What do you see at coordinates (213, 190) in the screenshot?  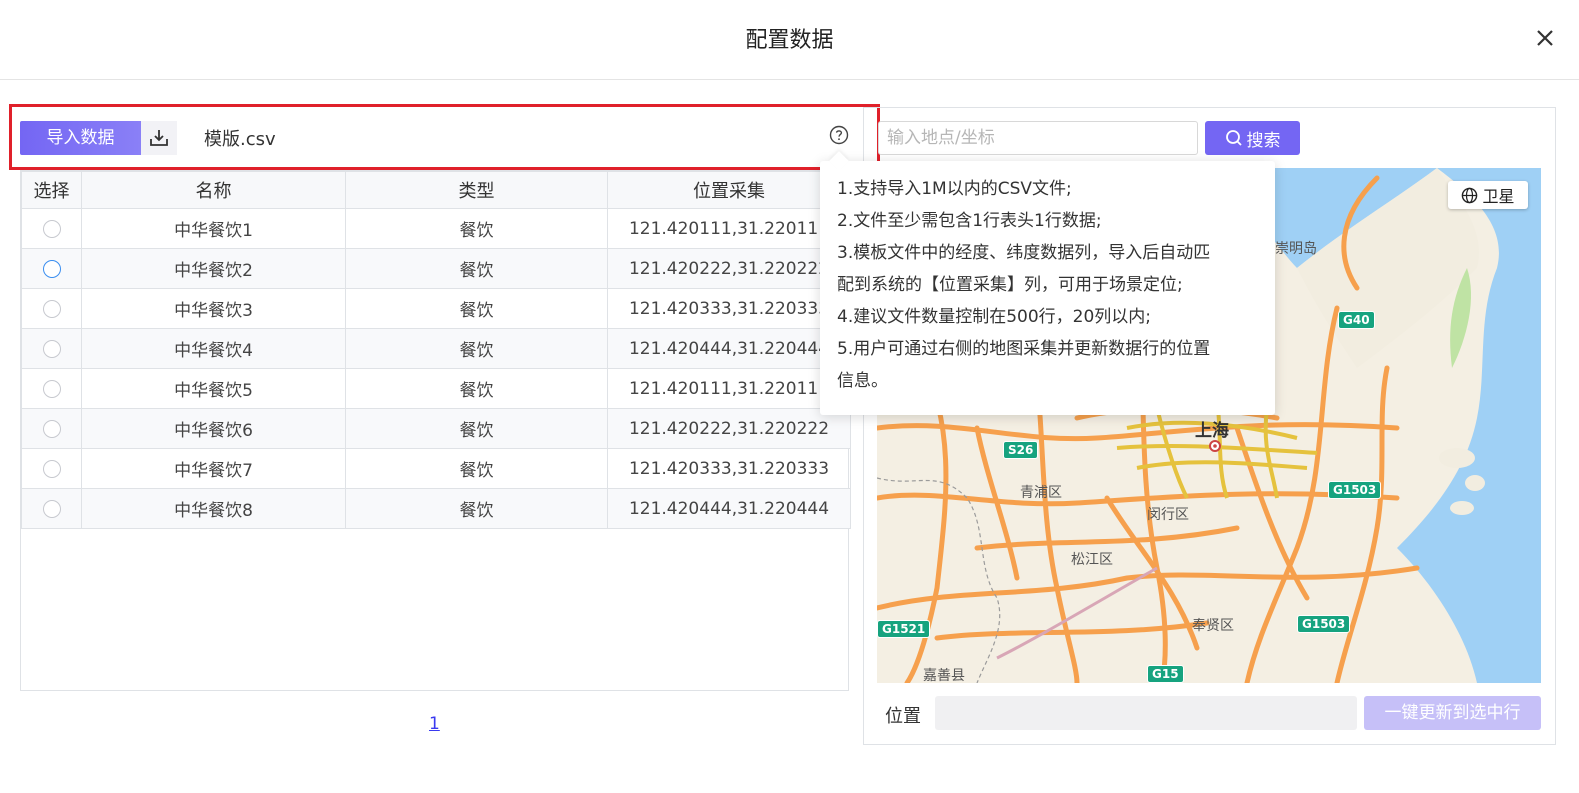 I see `column-header-name: 名称` at bounding box center [213, 190].